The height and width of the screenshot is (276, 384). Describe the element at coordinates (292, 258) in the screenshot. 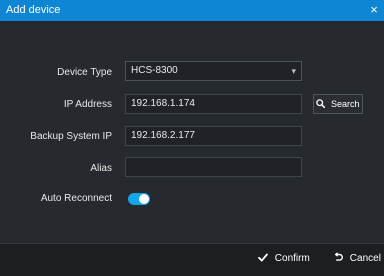

I see `confirm-label: Confirm` at that location.